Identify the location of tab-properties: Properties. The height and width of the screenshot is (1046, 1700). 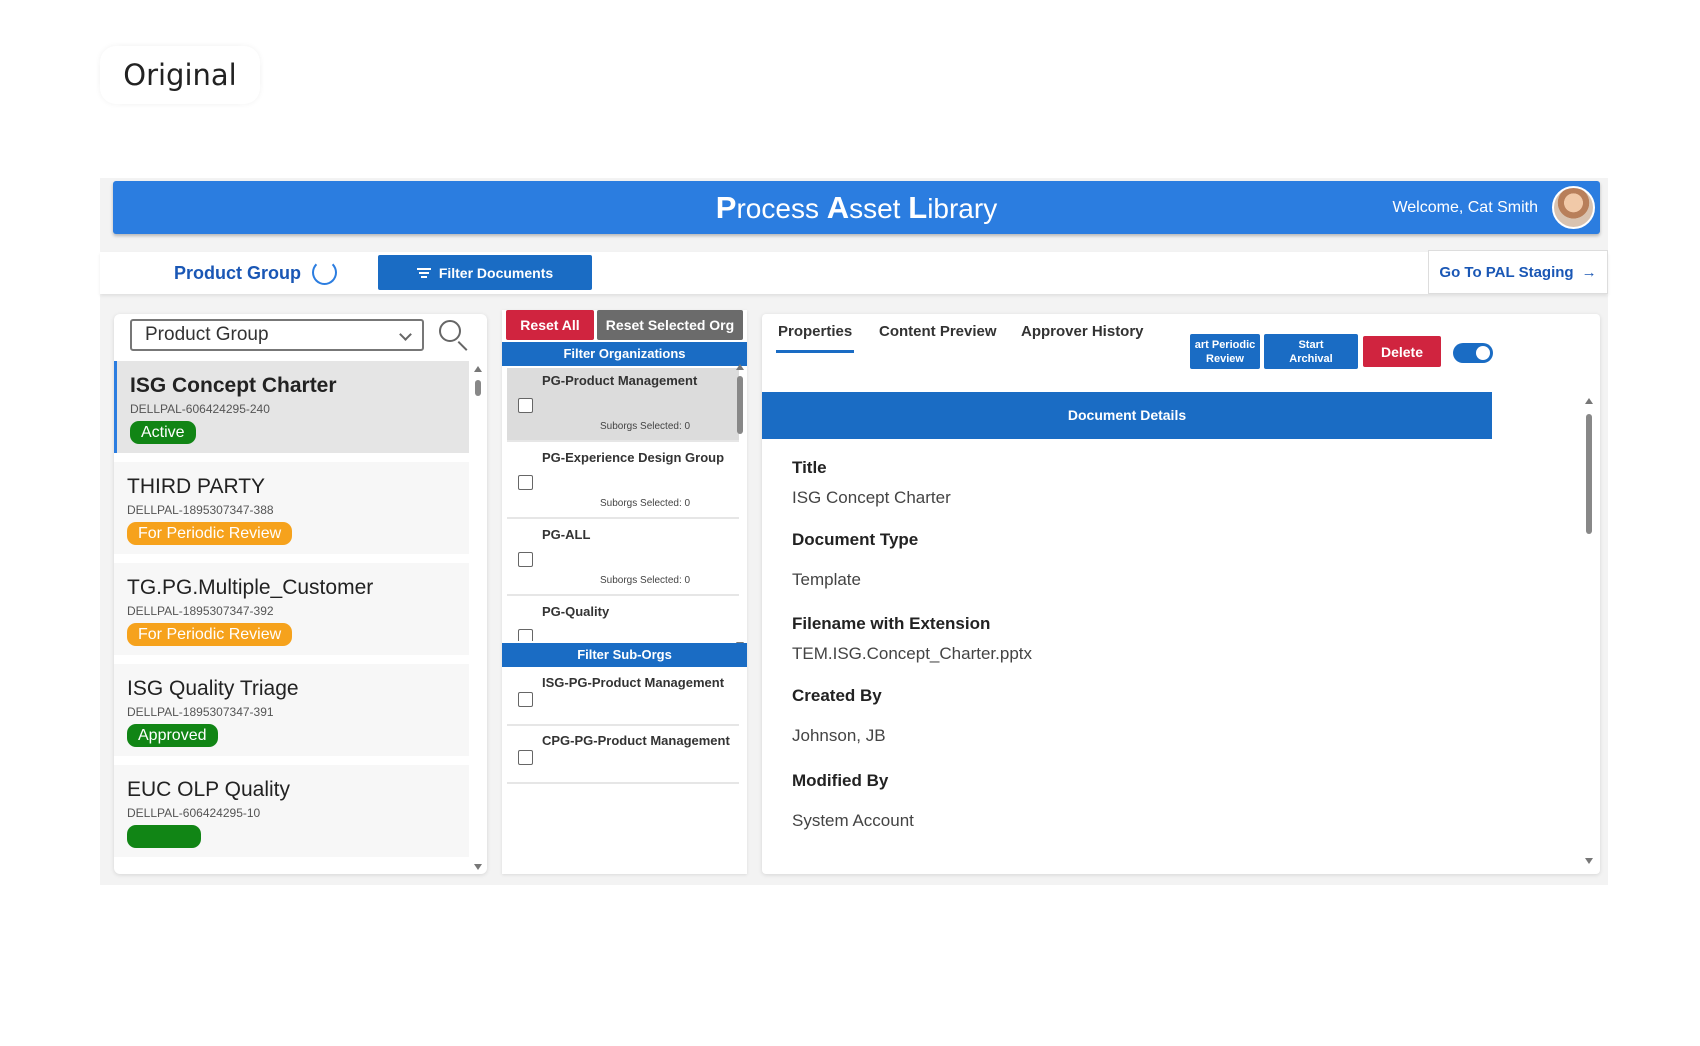
(815, 338).